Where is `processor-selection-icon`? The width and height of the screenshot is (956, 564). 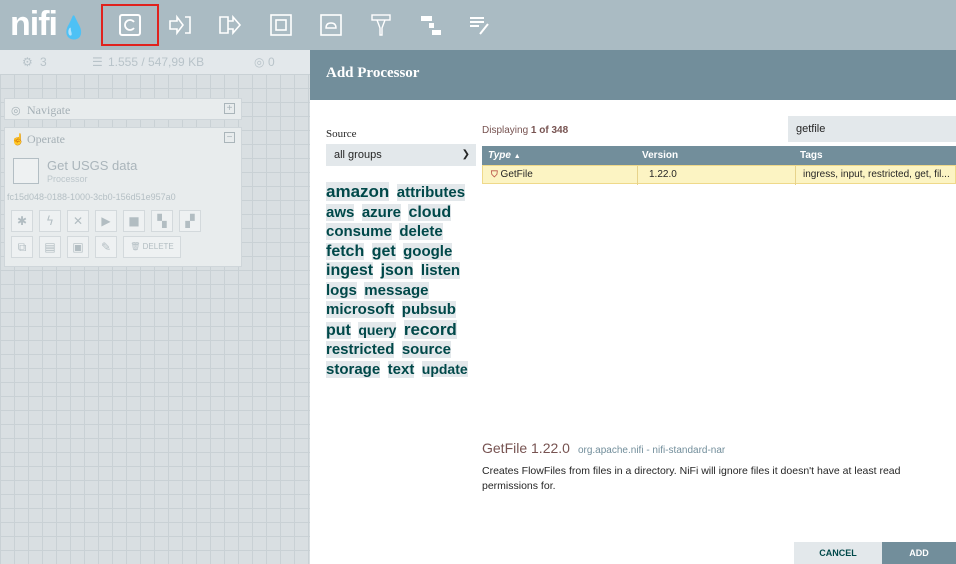
processor-selection-icon is located at coordinates (26, 171).